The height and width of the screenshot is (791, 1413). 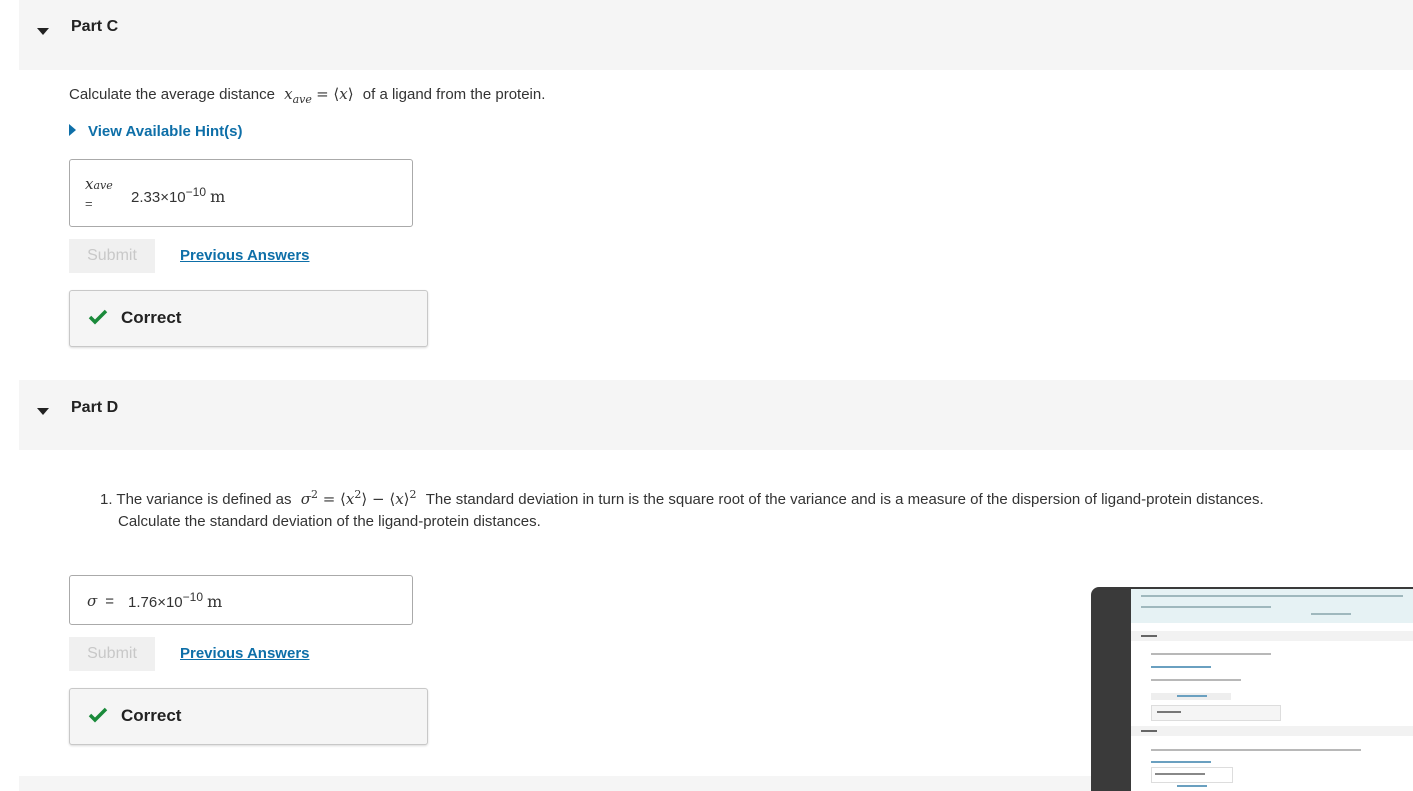 What do you see at coordinates (204, 499) in the screenshot?
I see `question-text: The variance is defined as` at bounding box center [204, 499].